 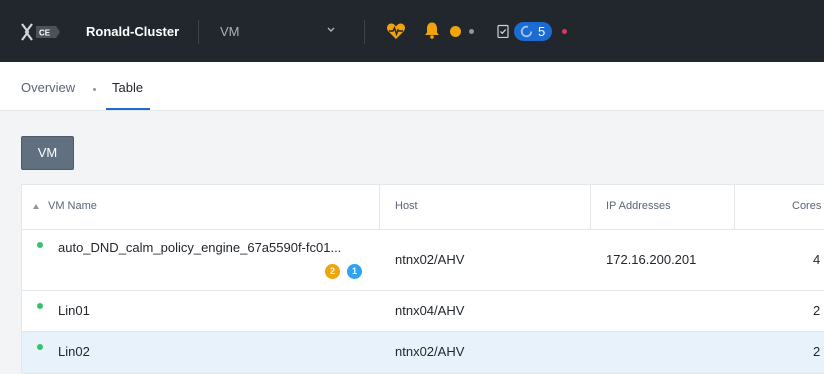 I want to click on alert-indicator, so click(x=455, y=31).